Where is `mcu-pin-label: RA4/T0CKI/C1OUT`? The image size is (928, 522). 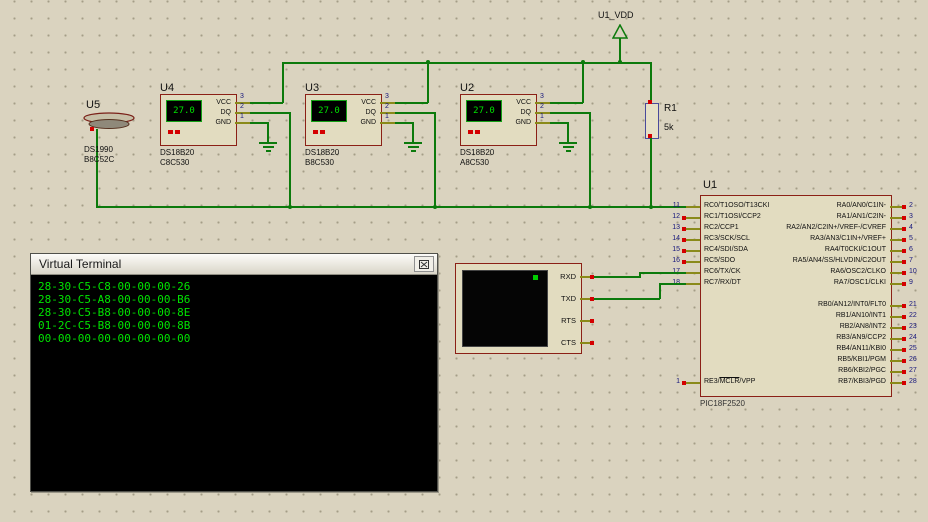
mcu-pin-label: RA4/T0CKI/C1OUT is located at coordinates (855, 249).